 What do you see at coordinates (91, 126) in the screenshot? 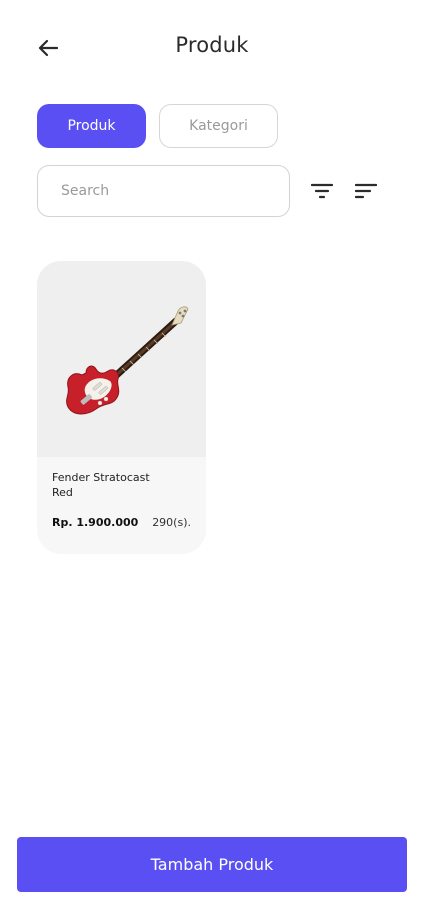
I see `tab-produk: Produk` at bounding box center [91, 126].